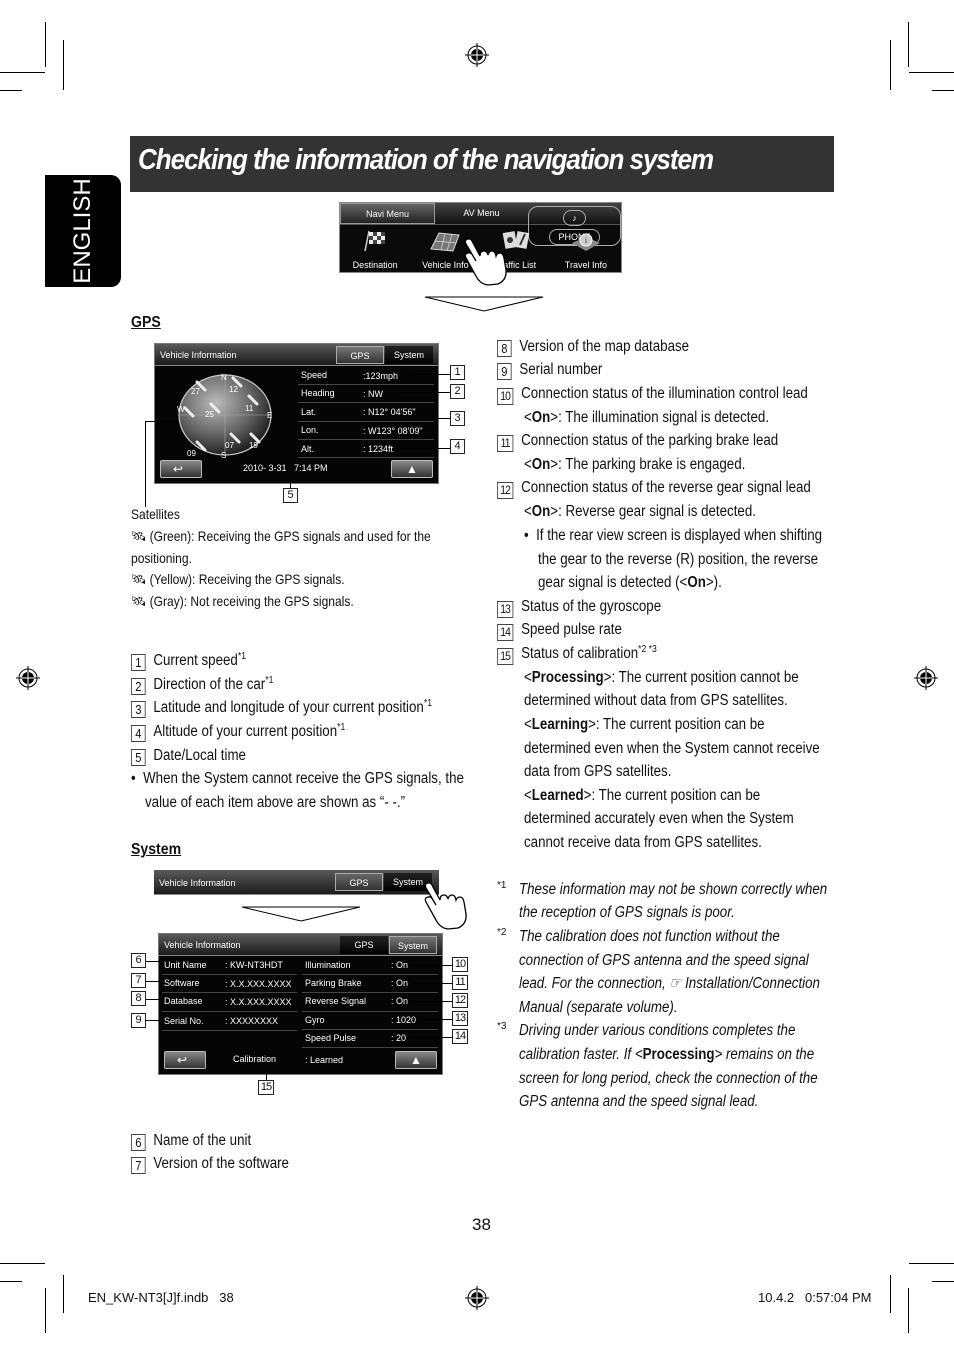 This screenshot has height=1354, width=954. What do you see at coordinates (266, 1087) in the screenshot?
I see `callout-15: 15` at bounding box center [266, 1087].